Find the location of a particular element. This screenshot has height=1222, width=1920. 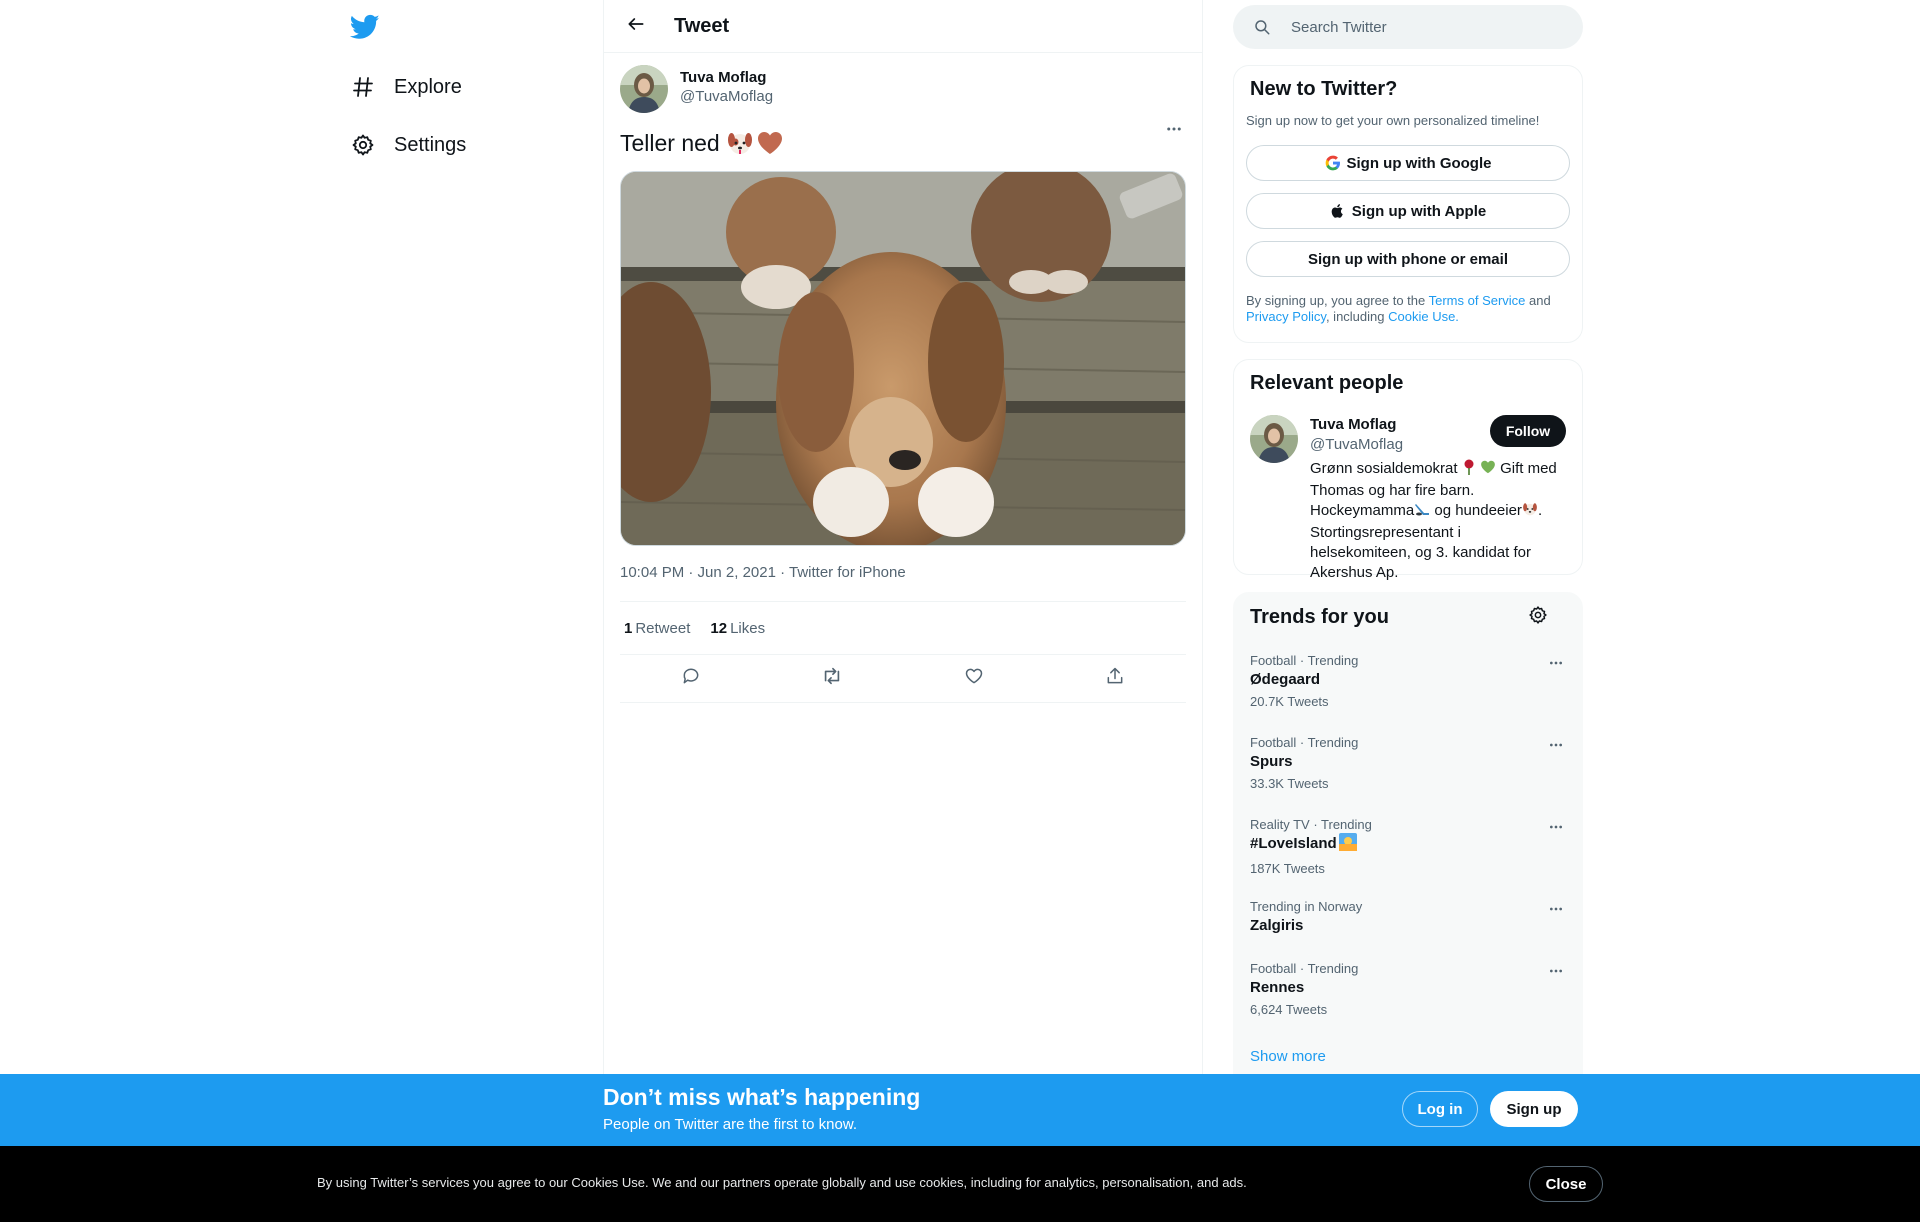

retweet-icon is located at coordinates (832, 678).